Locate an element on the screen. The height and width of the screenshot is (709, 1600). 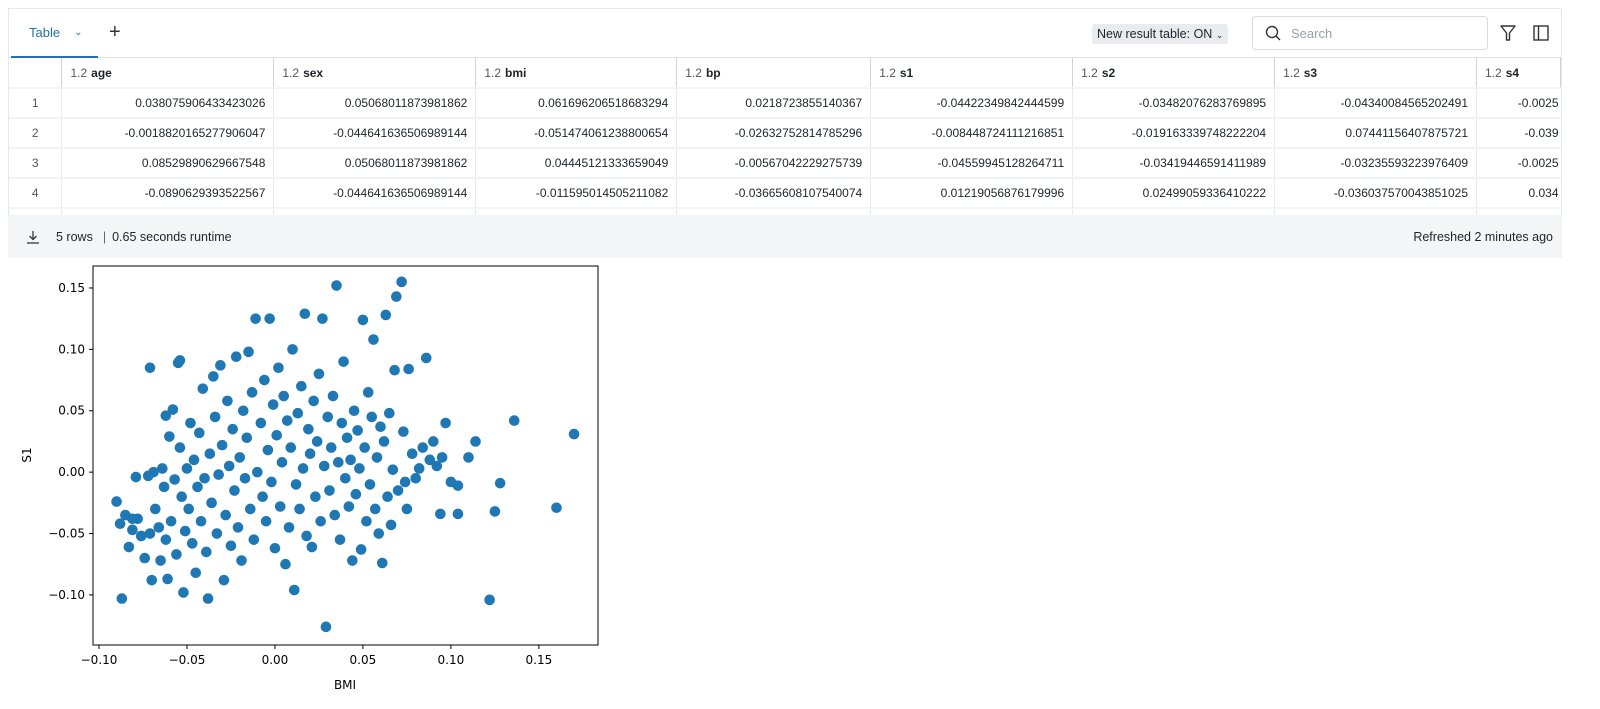
row-index: 1 is located at coordinates (36, 103).